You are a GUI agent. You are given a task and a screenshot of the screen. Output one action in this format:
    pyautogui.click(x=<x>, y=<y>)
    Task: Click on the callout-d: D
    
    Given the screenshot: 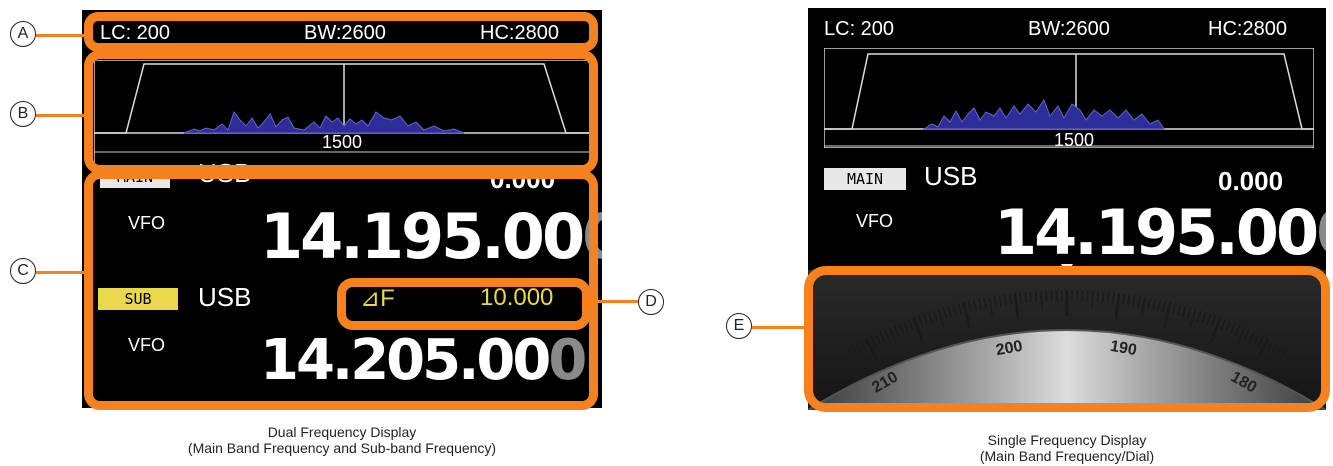 What is the action you would take?
    pyautogui.click(x=651, y=302)
    